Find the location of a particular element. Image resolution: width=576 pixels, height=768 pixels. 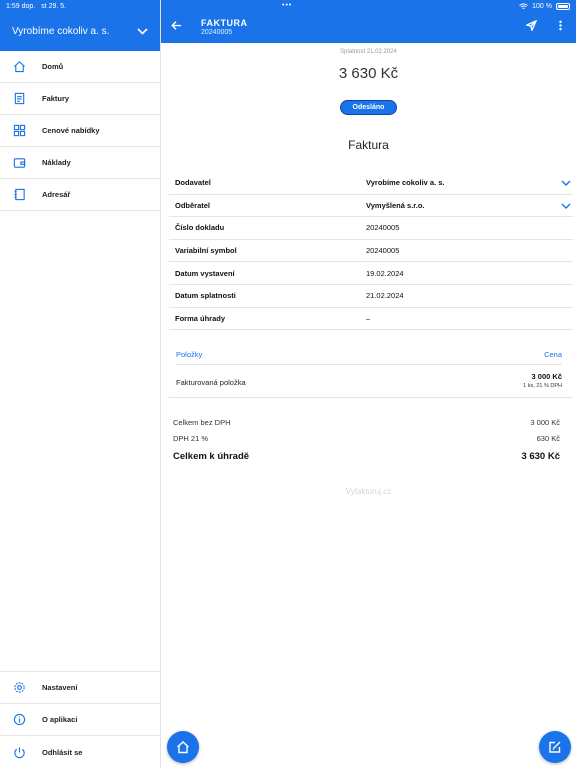

status-time: 1:59 dop. is located at coordinates (21, 6).